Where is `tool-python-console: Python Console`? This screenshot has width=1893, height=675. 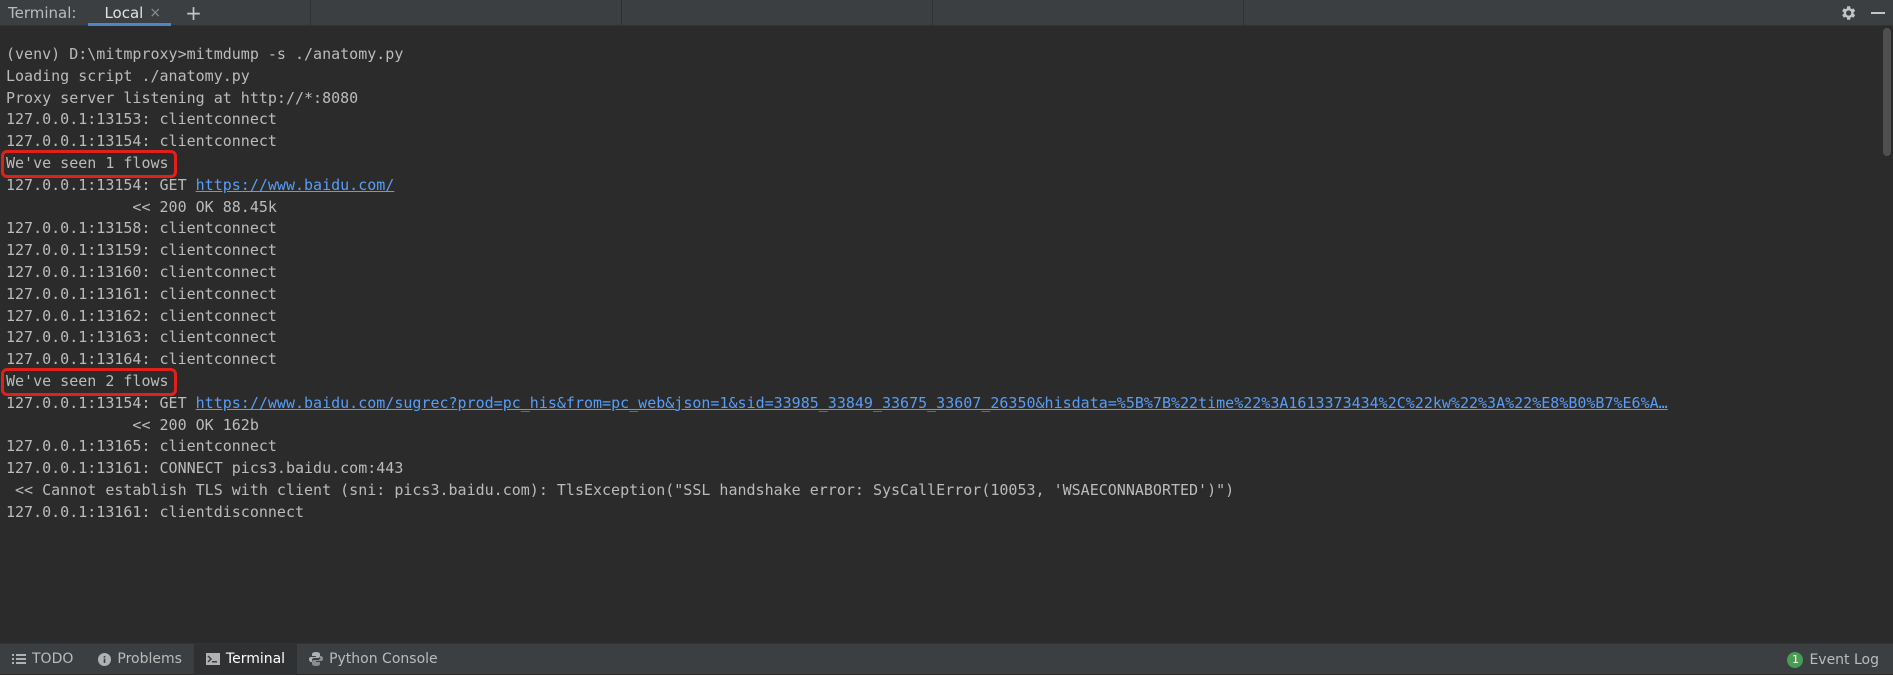
tool-python-console: Python Console is located at coordinates (373, 659).